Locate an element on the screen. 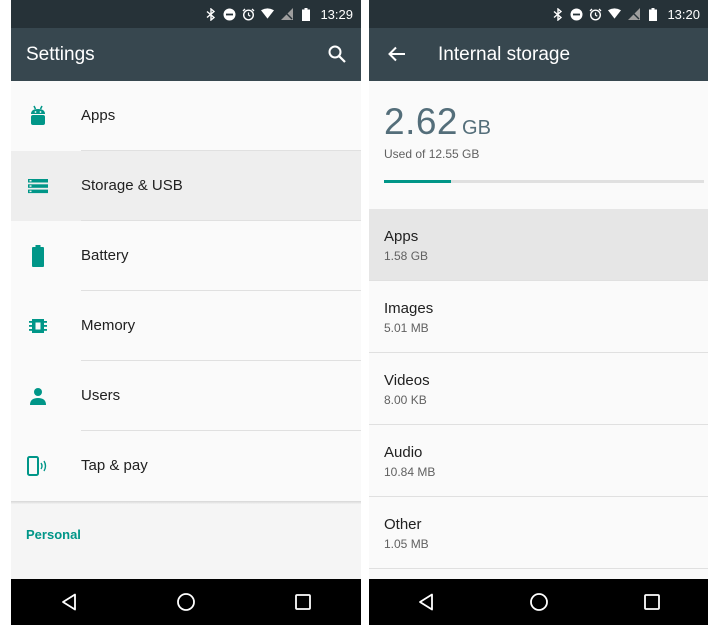 The image size is (708, 625). storage-category-label: Audio is located at coordinates (403, 452).